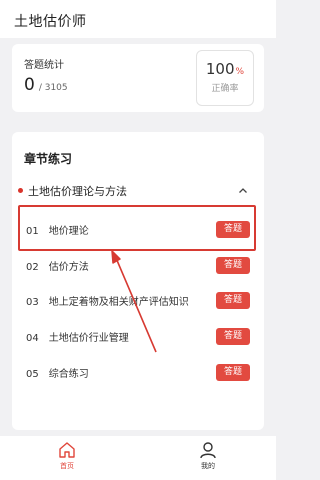  I want to click on nav-home-label: 首页, so click(67, 466).